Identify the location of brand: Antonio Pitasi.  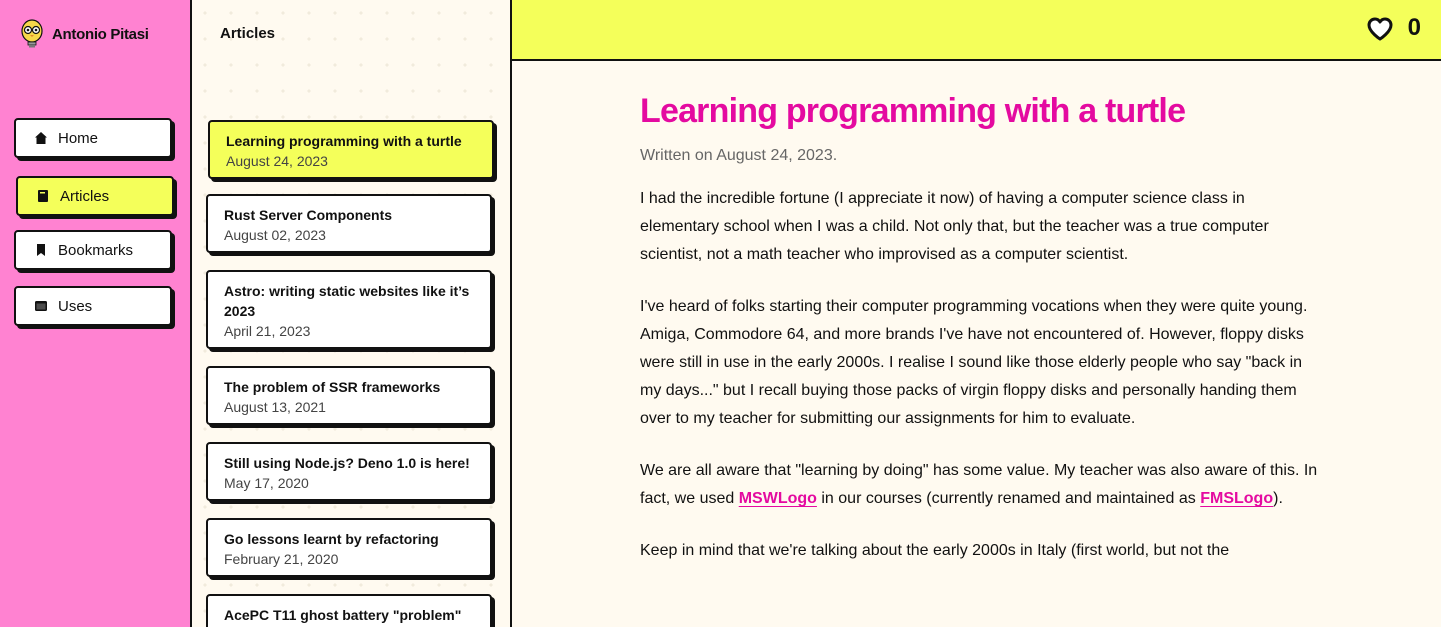
(84, 34).